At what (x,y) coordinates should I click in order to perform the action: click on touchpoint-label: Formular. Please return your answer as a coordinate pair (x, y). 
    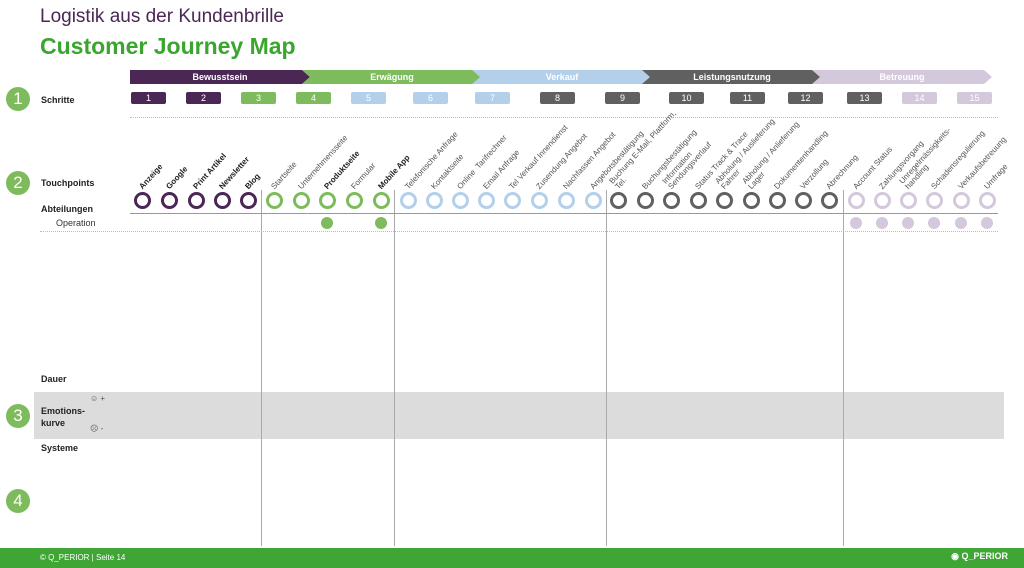
    Looking at the image, I should click on (363, 176).